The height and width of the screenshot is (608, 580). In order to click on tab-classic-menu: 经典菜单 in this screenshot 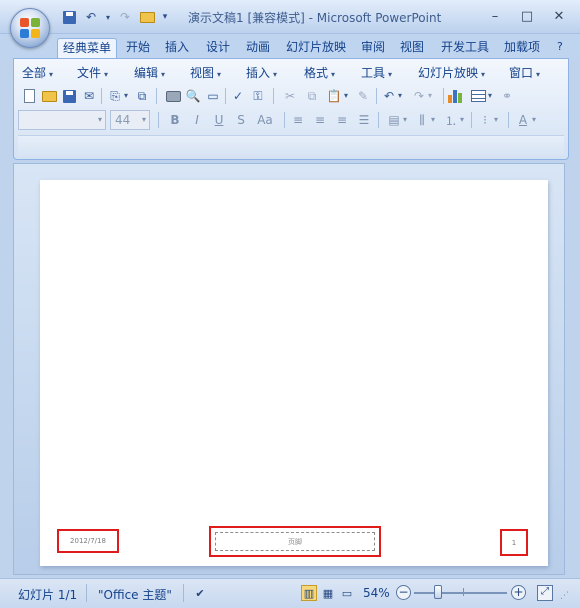, I will do `click(87, 48)`.